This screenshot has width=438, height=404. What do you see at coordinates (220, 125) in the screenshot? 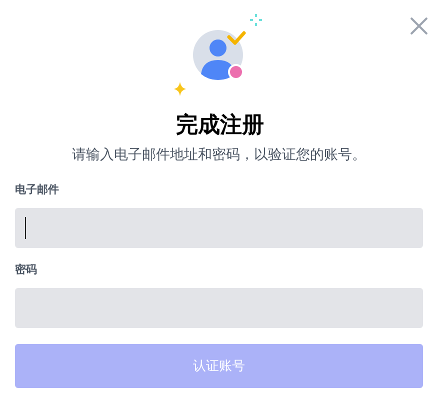
I see `dialog-title: 完成注册` at bounding box center [220, 125].